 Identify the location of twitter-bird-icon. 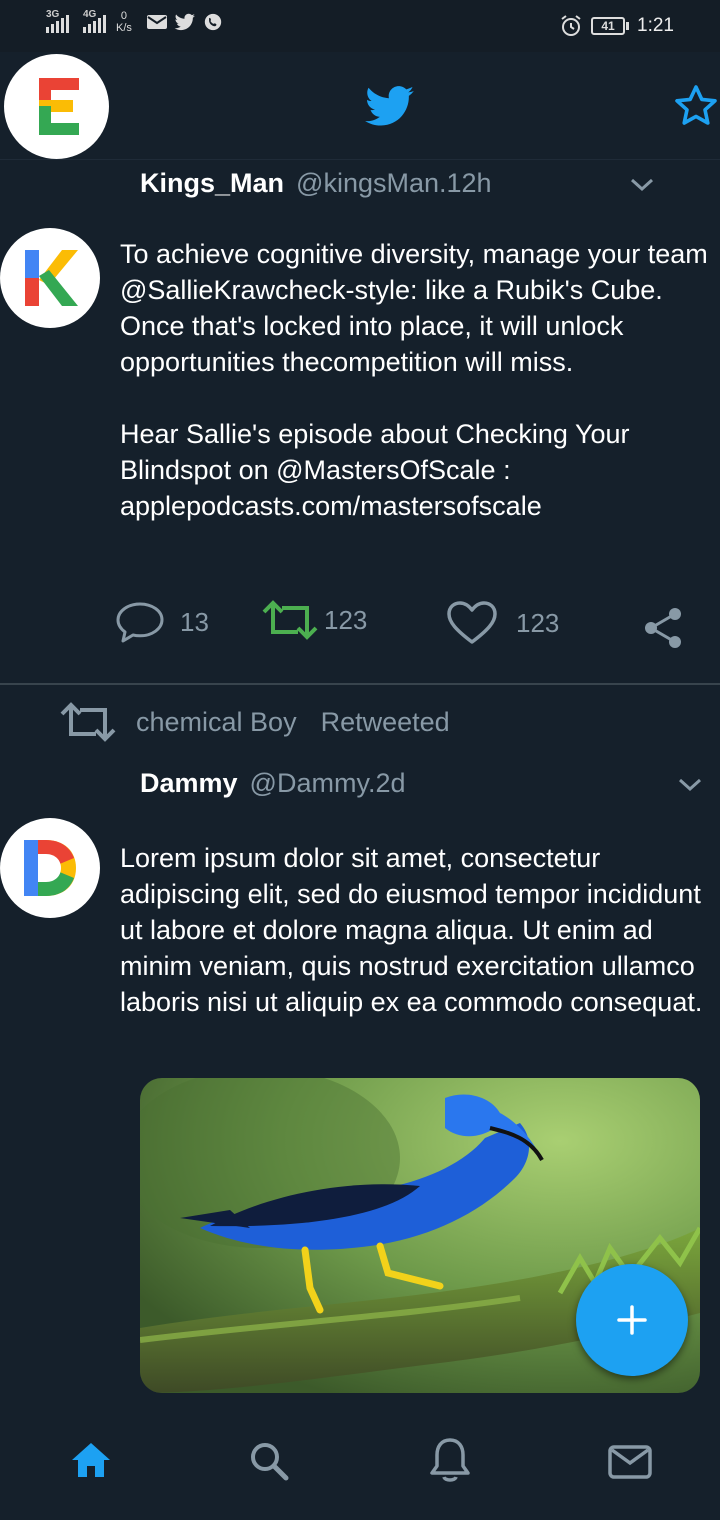
(389, 106).